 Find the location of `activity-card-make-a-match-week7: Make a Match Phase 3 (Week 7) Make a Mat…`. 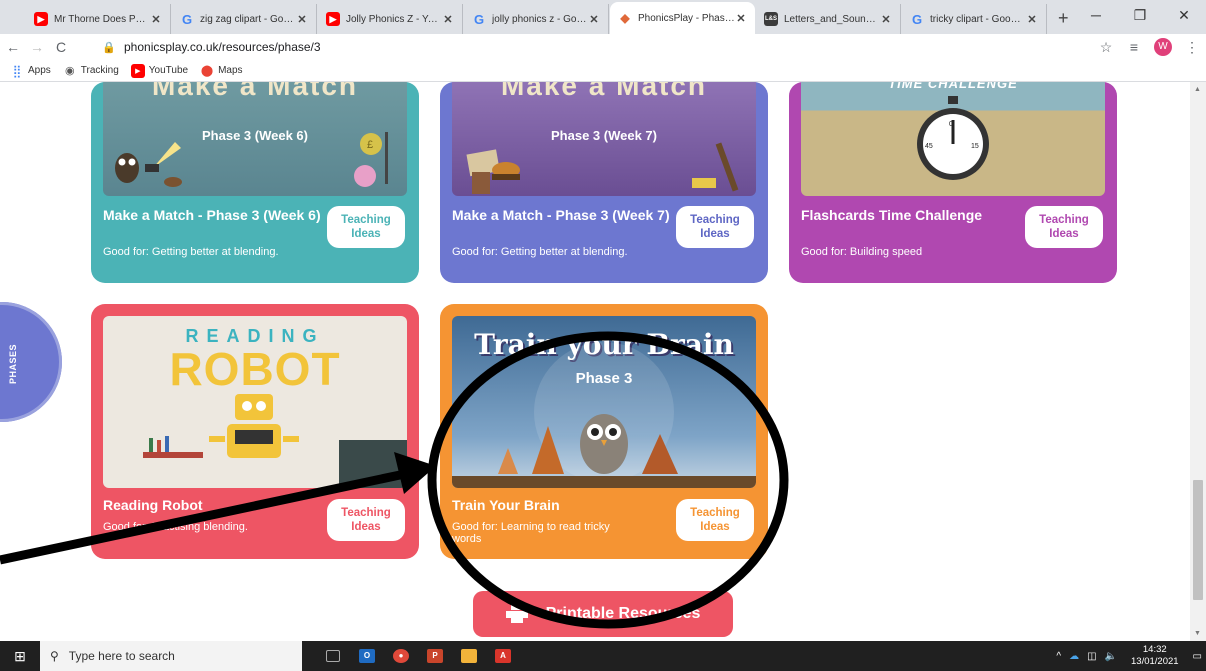

activity-card-make-a-match-week7: Make a Match Phase 3 (Week 7) Make a Mat… is located at coordinates (604, 182).